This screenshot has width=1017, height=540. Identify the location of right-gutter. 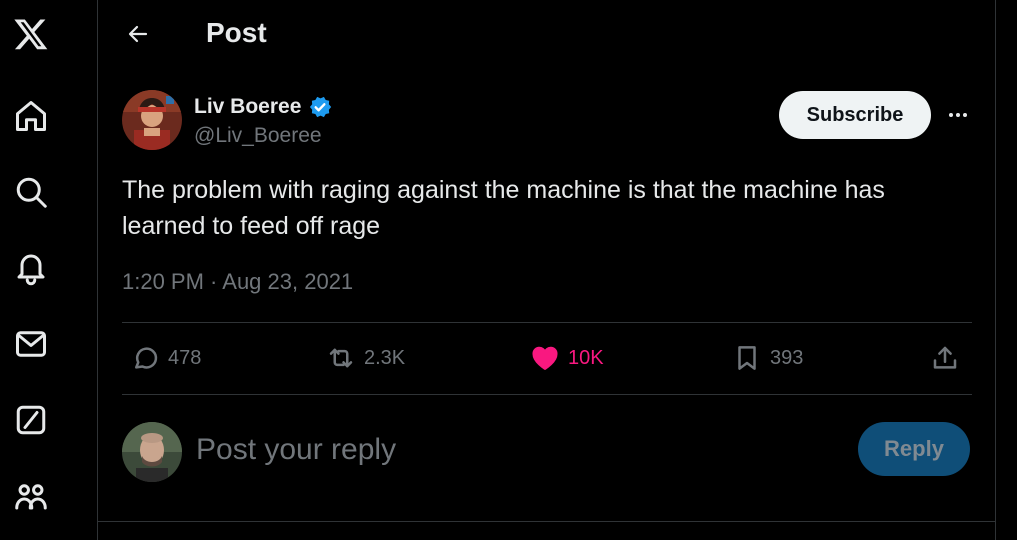
(1006, 270).